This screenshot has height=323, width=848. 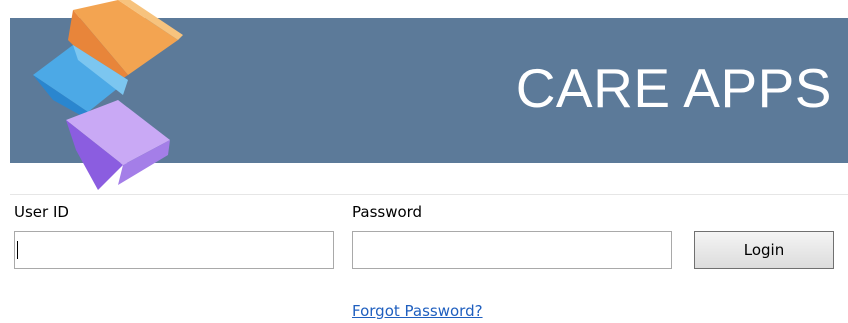 I want to click on forgot-password-link: Forgot Password?, so click(x=417, y=311).